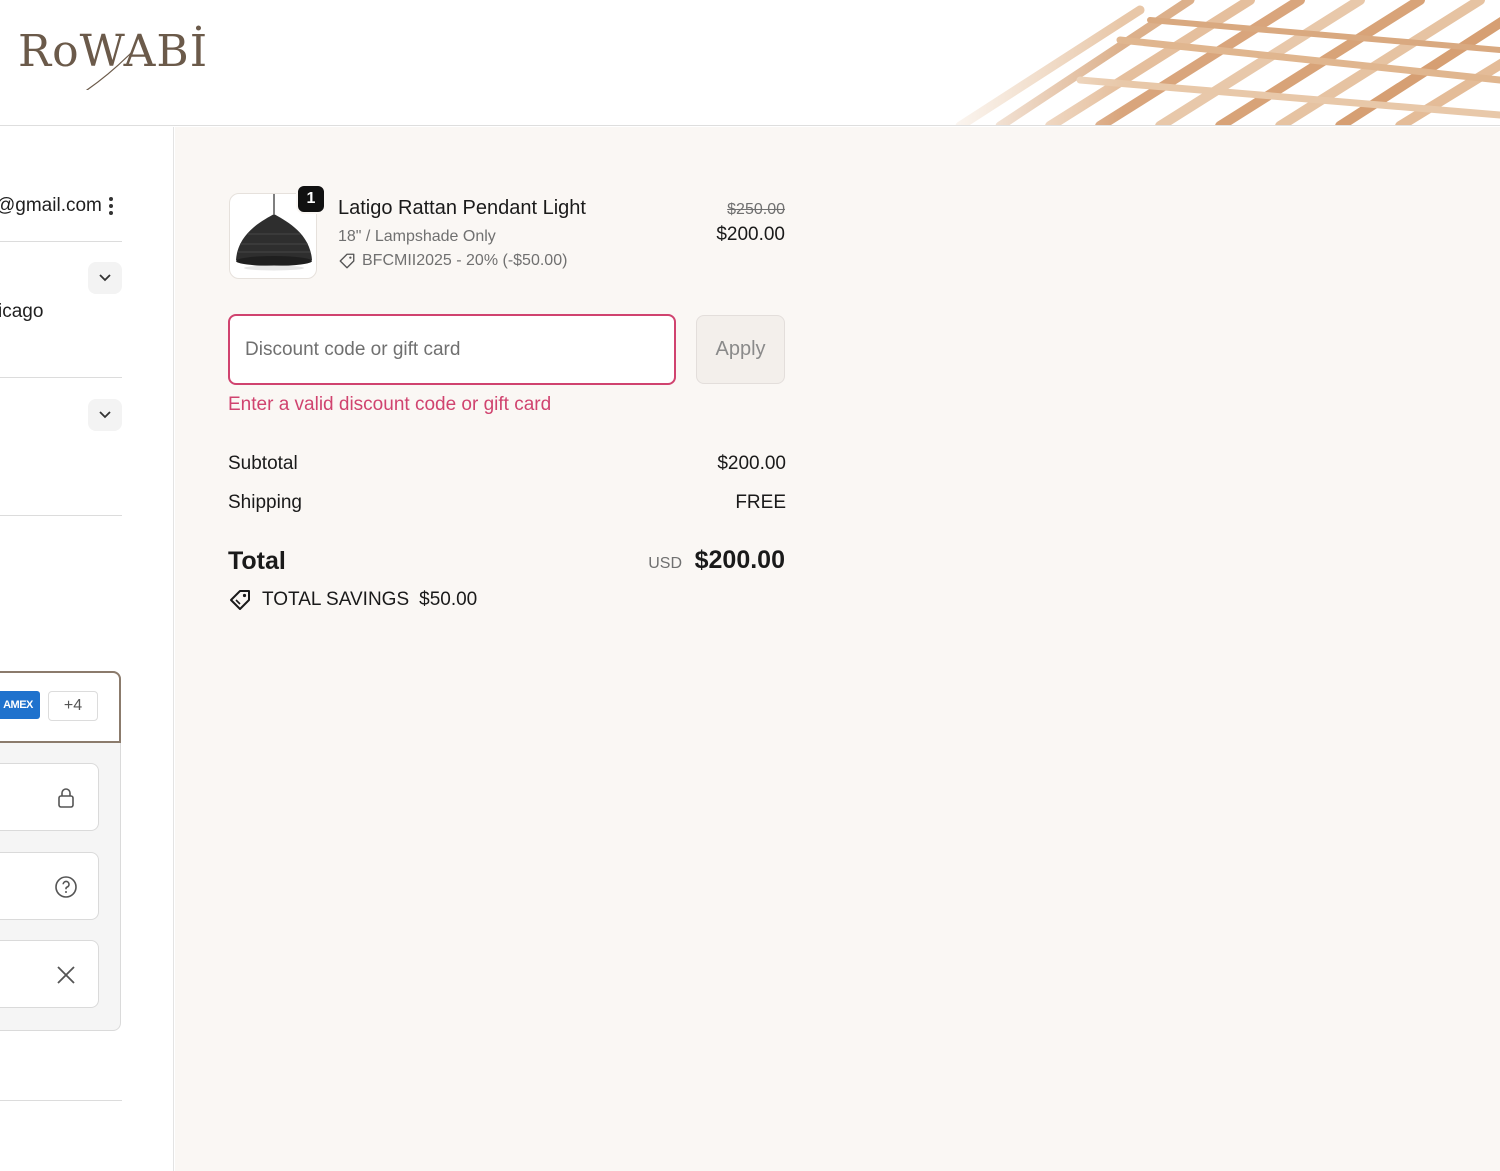 This screenshot has width=1500, height=1171. Describe the element at coordinates (257, 561) in the screenshot. I see `total-label: Total` at that location.